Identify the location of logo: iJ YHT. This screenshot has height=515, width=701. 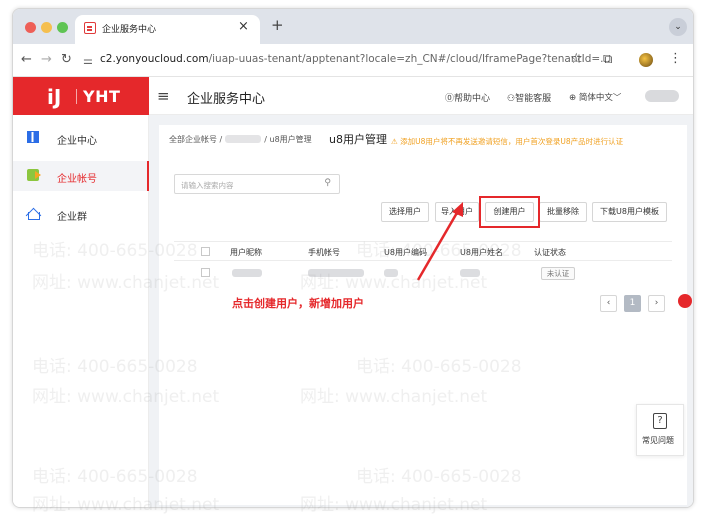
(81, 96).